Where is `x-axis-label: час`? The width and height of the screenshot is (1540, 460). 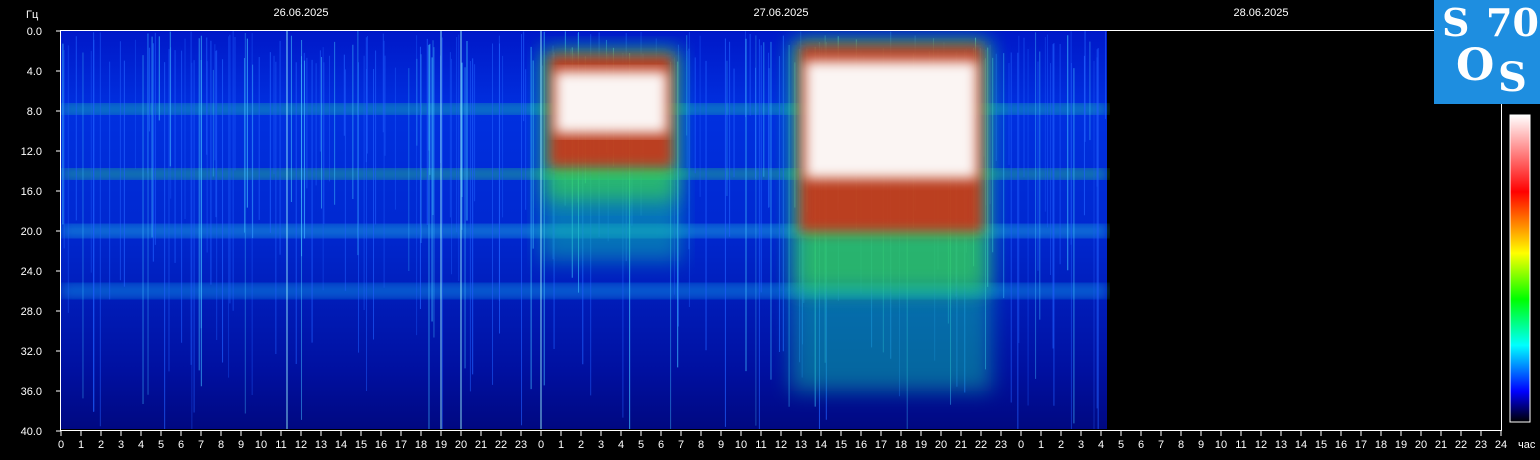
x-axis-label: час is located at coordinates (1527, 445).